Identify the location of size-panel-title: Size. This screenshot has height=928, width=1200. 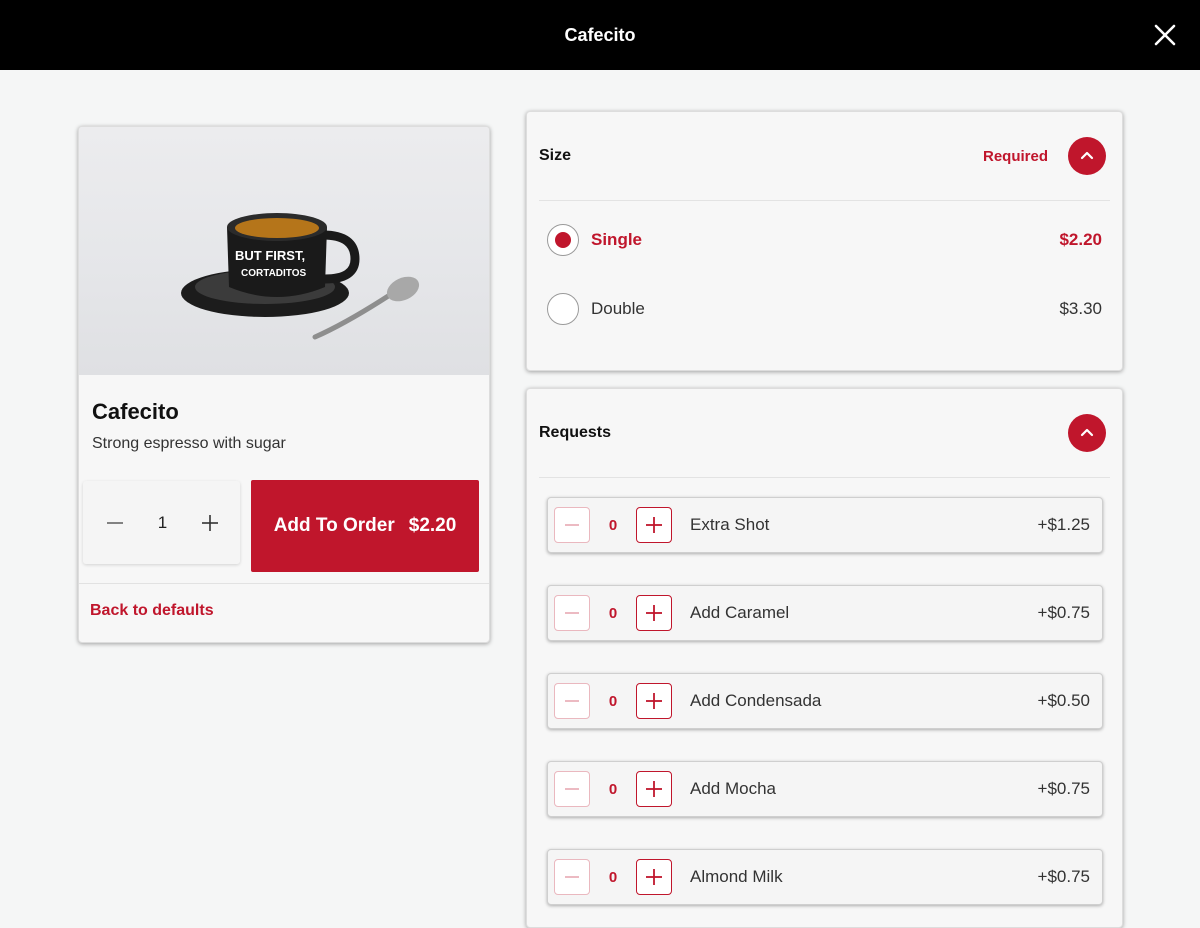
(555, 155).